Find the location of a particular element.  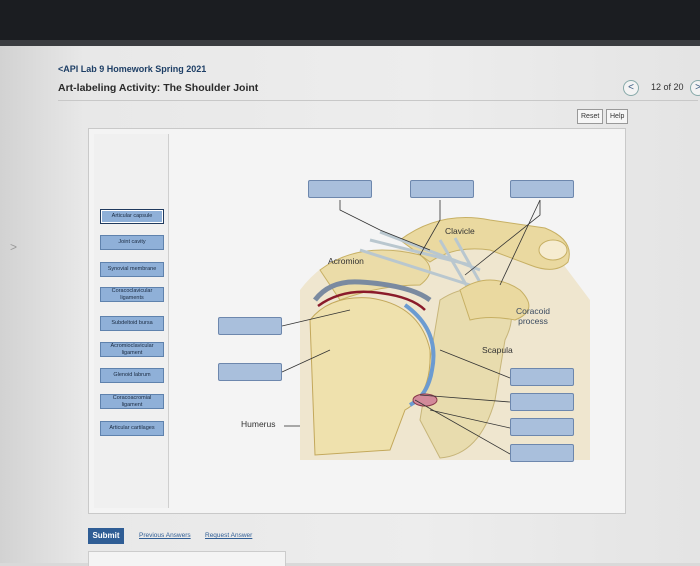

acromion-label: Acromion is located at coordinates (346, 261).